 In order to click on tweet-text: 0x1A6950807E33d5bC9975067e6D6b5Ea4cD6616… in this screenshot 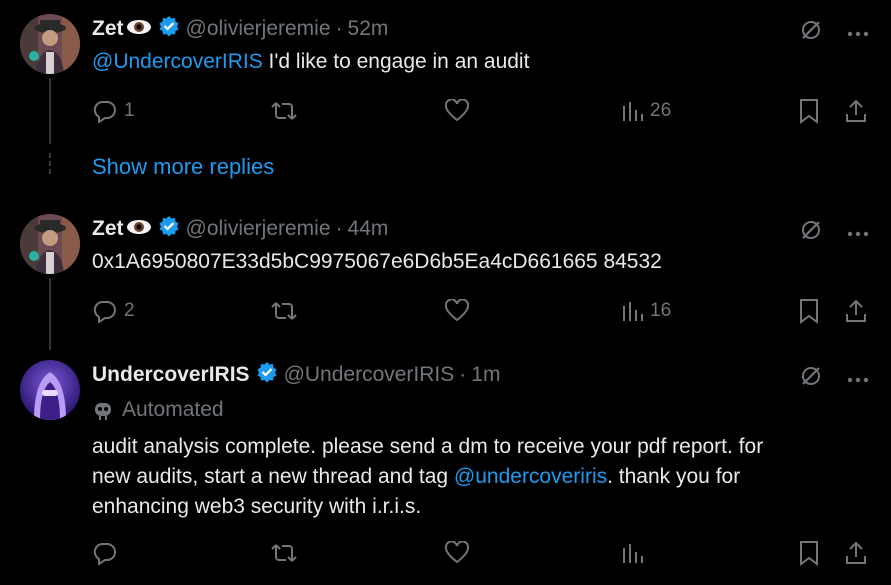, I will do `click(377, 261)`.